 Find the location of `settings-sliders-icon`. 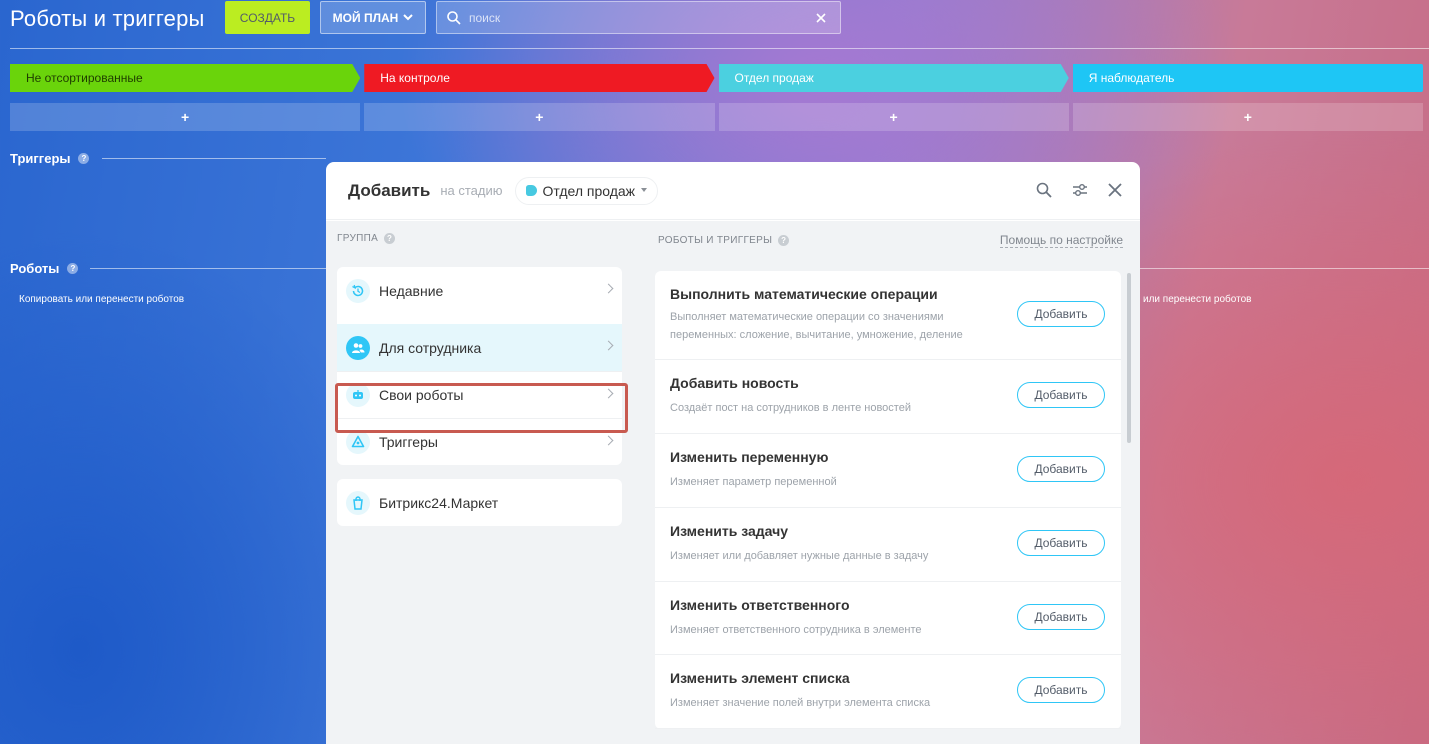

settings-sliders-icon is located at coordinates (1080, 190).